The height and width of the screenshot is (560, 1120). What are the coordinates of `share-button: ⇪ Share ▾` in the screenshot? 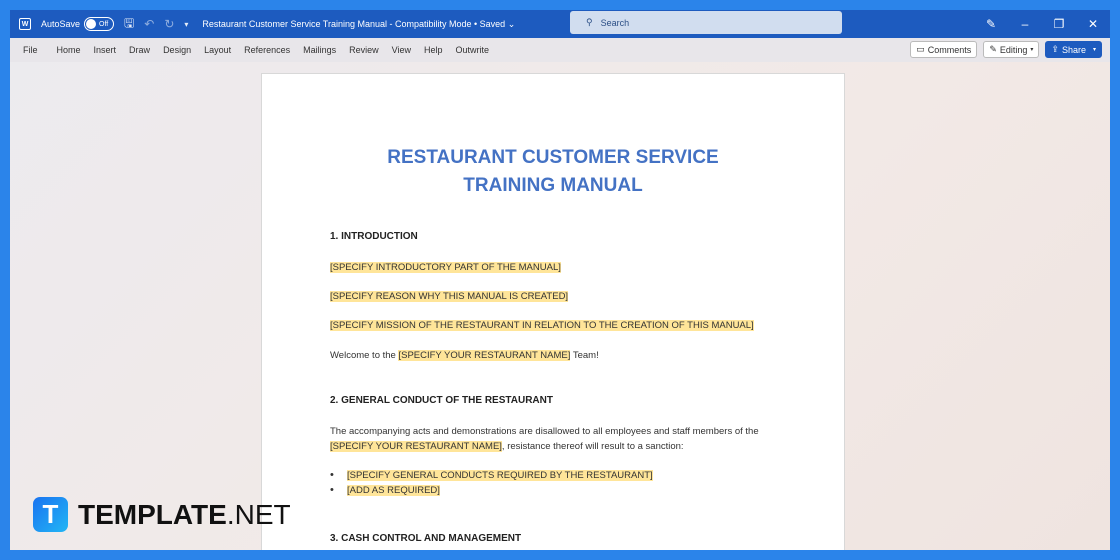 It's located at (1073, 49).